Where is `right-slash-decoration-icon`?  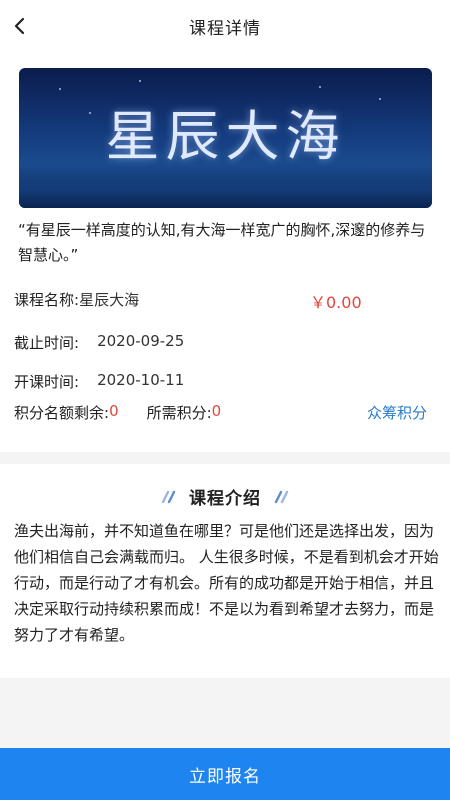
right-slash-decoration-icon is located at coordinates (281, 496).